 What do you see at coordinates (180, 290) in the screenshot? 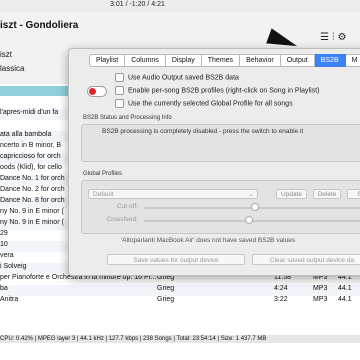
I see `table-row: ba Grieg 4:24 MP3 44.1` at bounding box center [180, 290].